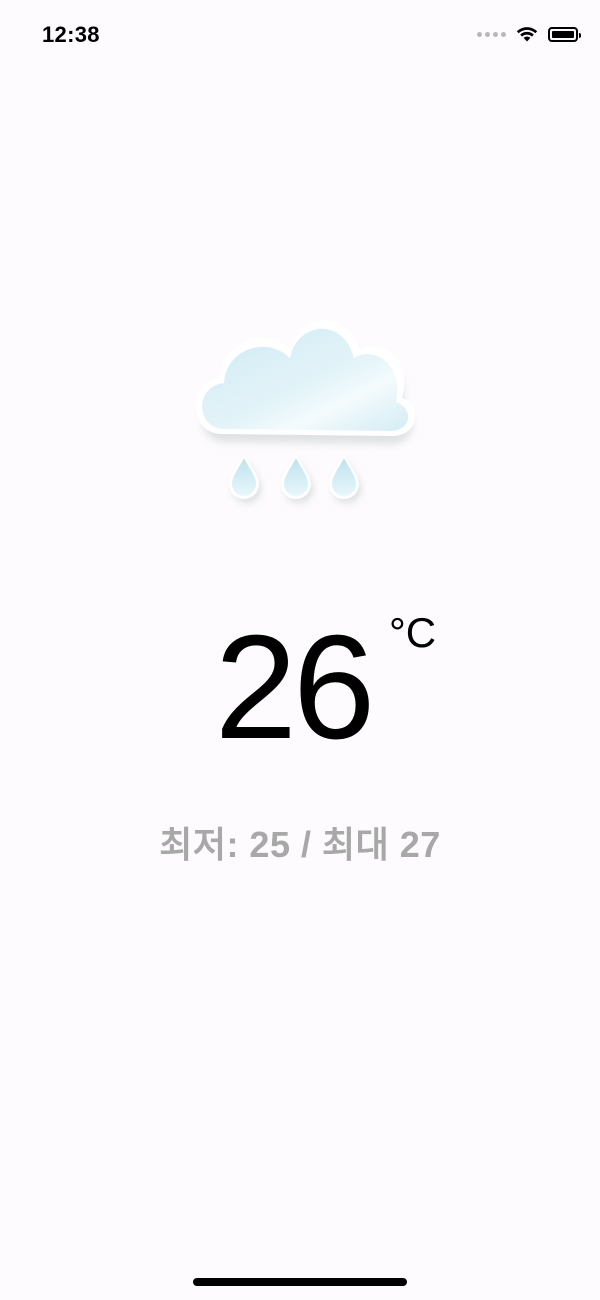 Image resolution: width=600 pixels, height=1300 pixels. Describe the element at coordinates (300, 38) in the screenshot. I see `status-bar: 12:38` at that location.